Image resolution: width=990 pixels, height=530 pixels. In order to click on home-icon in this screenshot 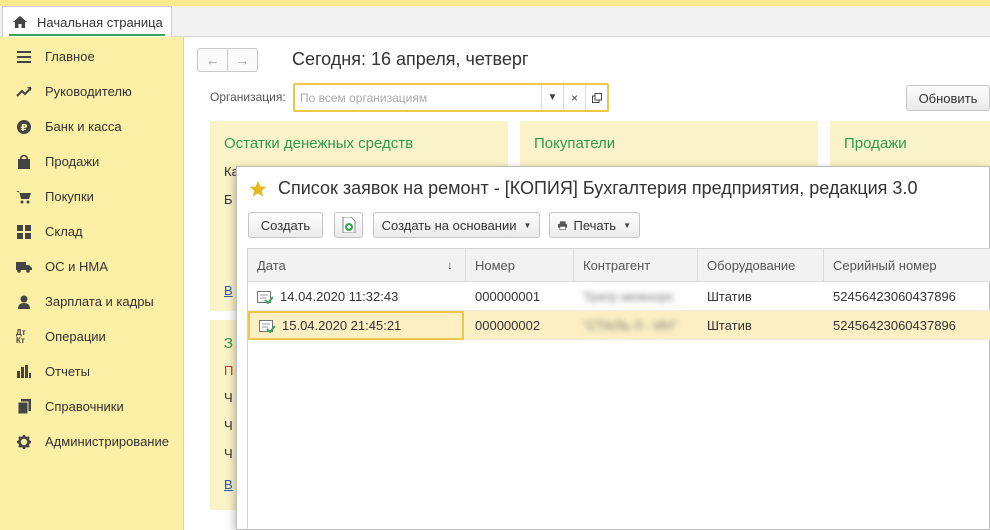, I will do `click(20, 22)`.